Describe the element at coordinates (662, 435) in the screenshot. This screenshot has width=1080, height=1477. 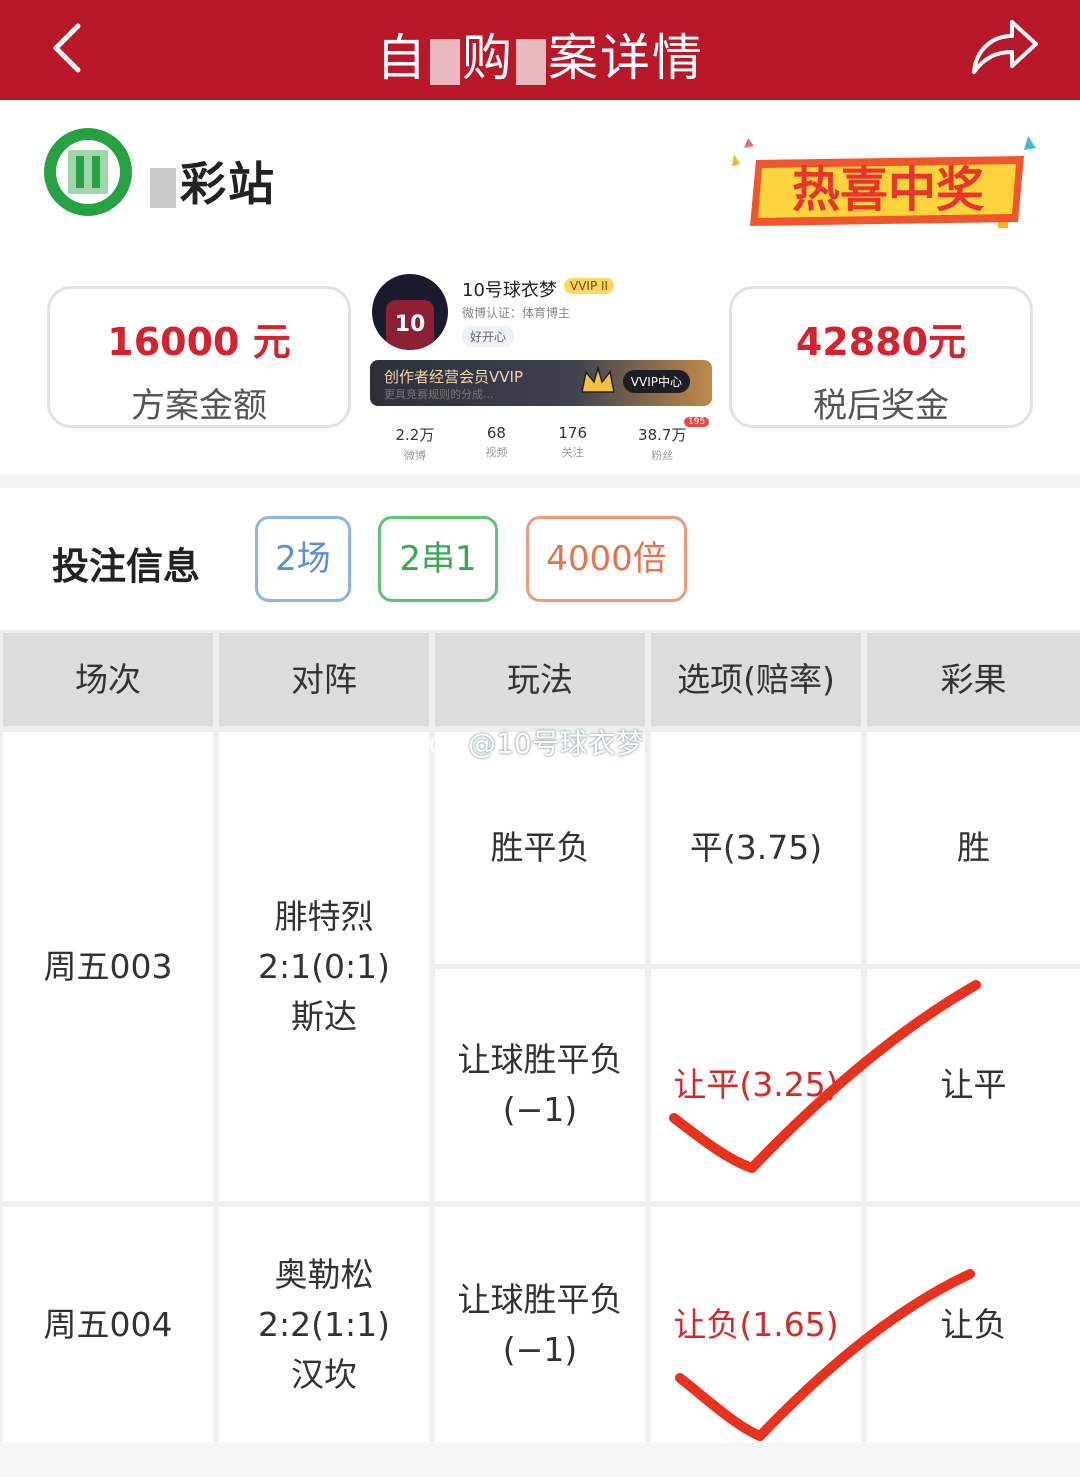
I see `stat-number: 38.7万` at that location.